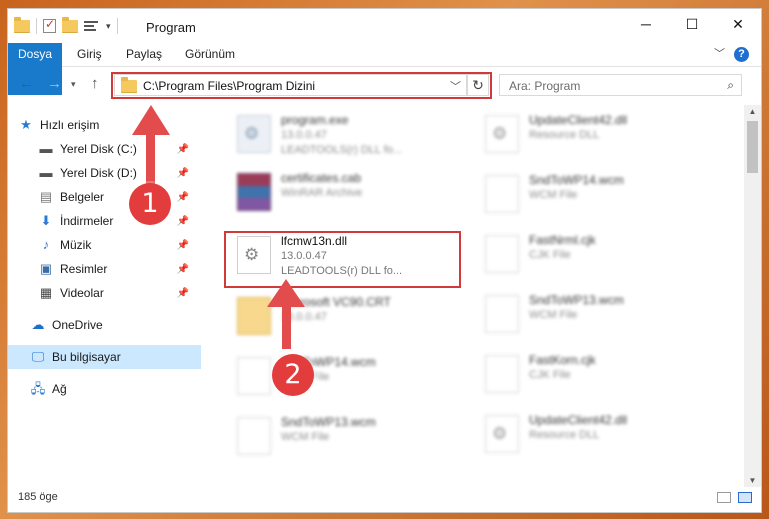 The image size is (769, 519). What do you see at coordinates (119, 197) in the screenshot?
I see `sidebar-item-documents: ▤ Belgeler 📌` at bounding box center [119, 197].